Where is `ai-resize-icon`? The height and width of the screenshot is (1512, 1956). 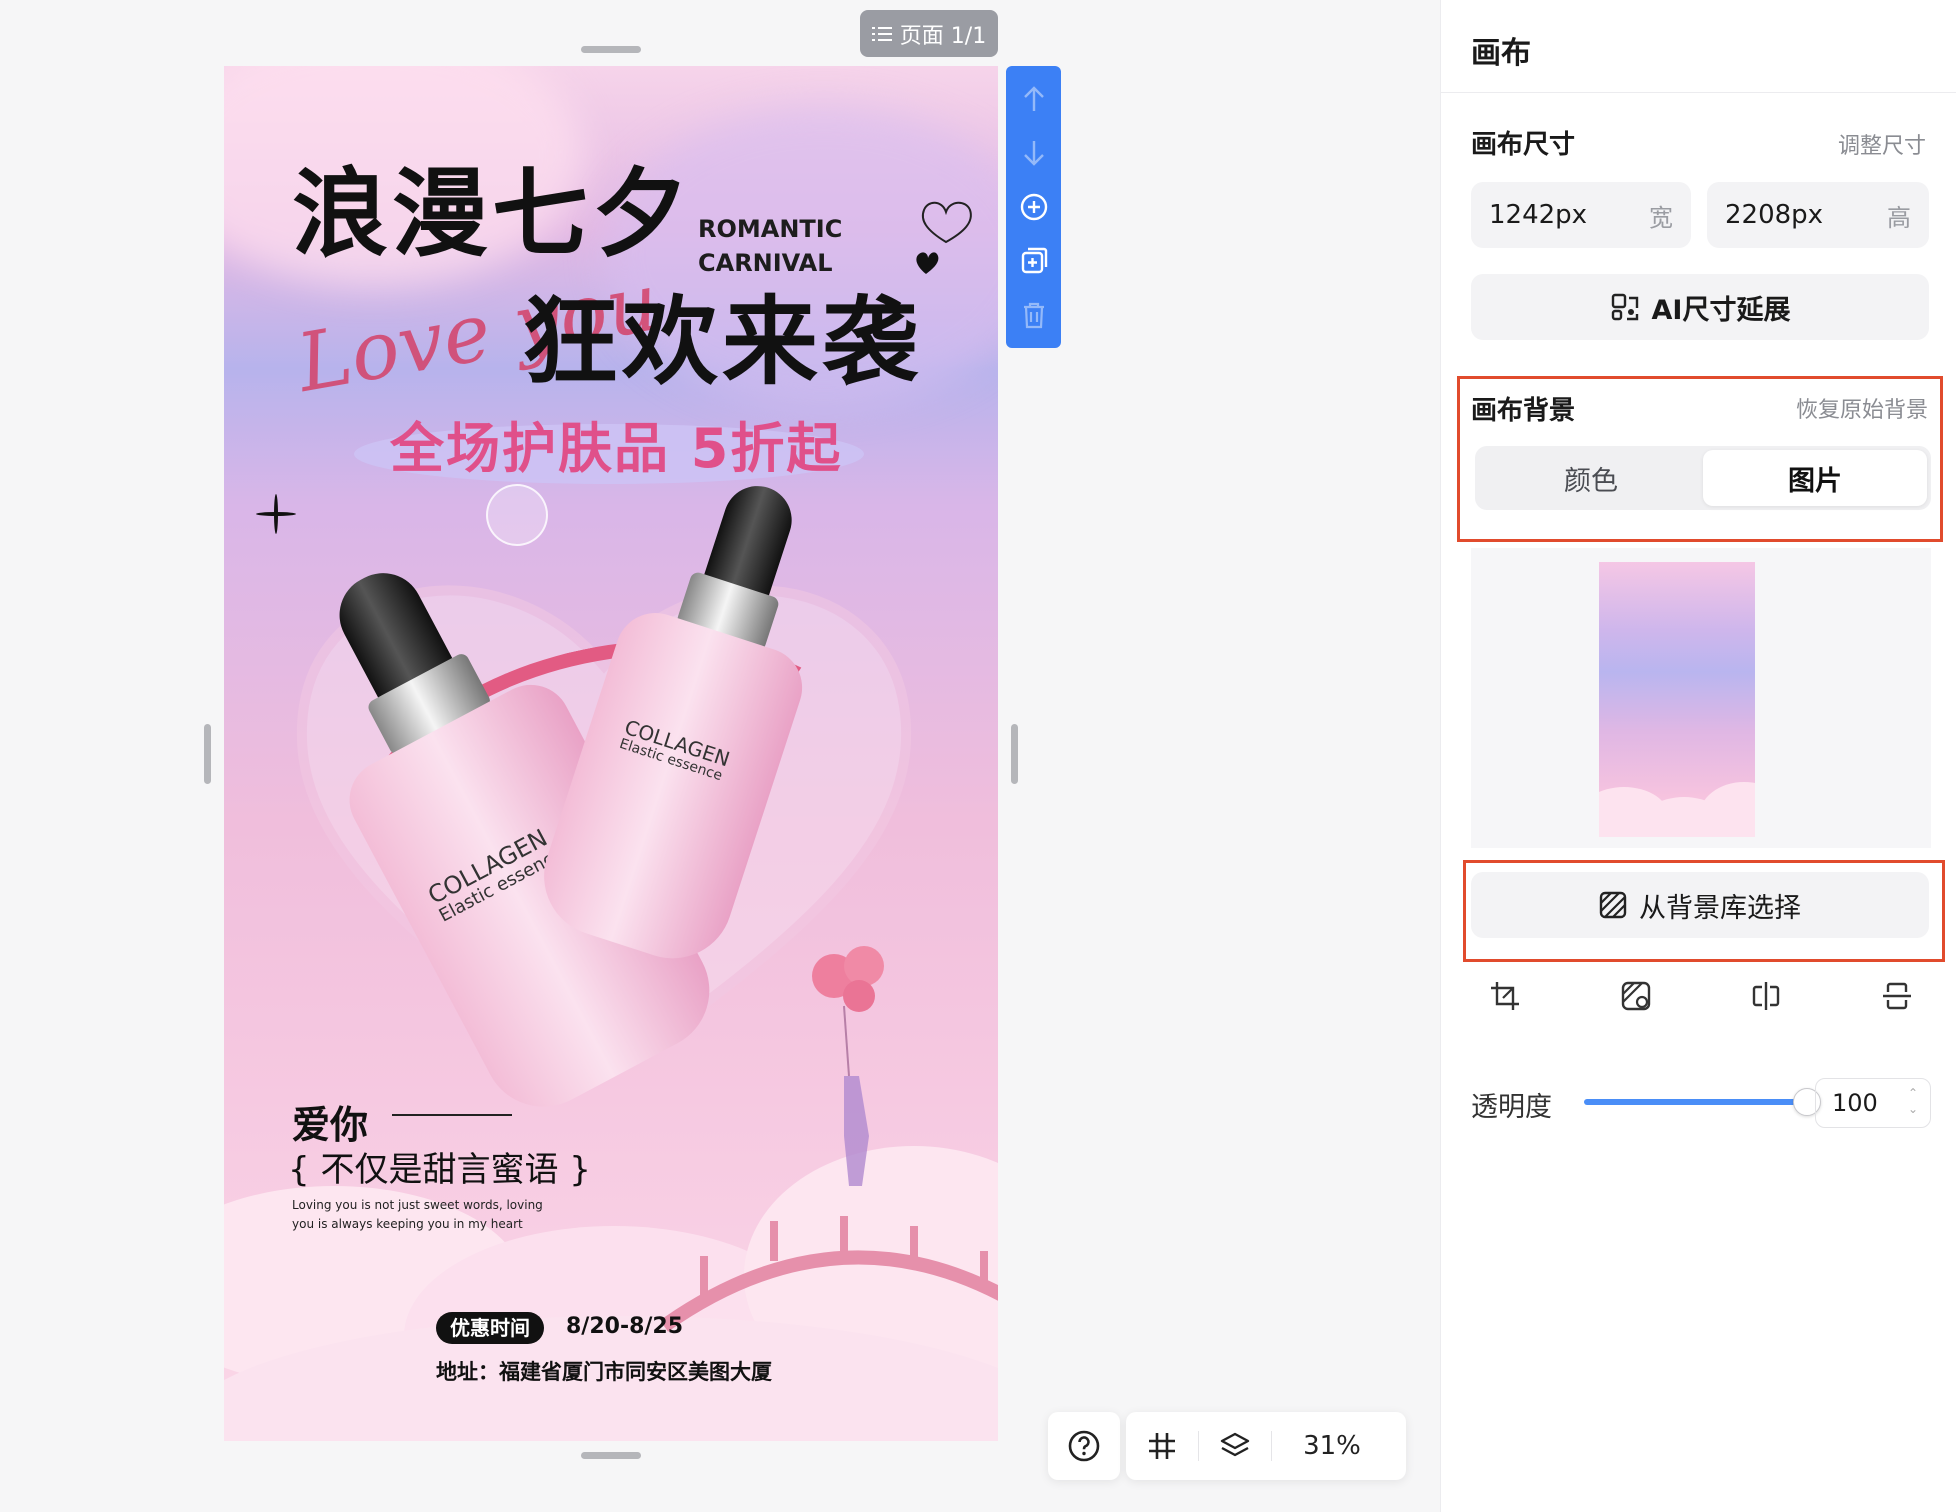
ai-resize-icon is located at coordinates (1624, 307).